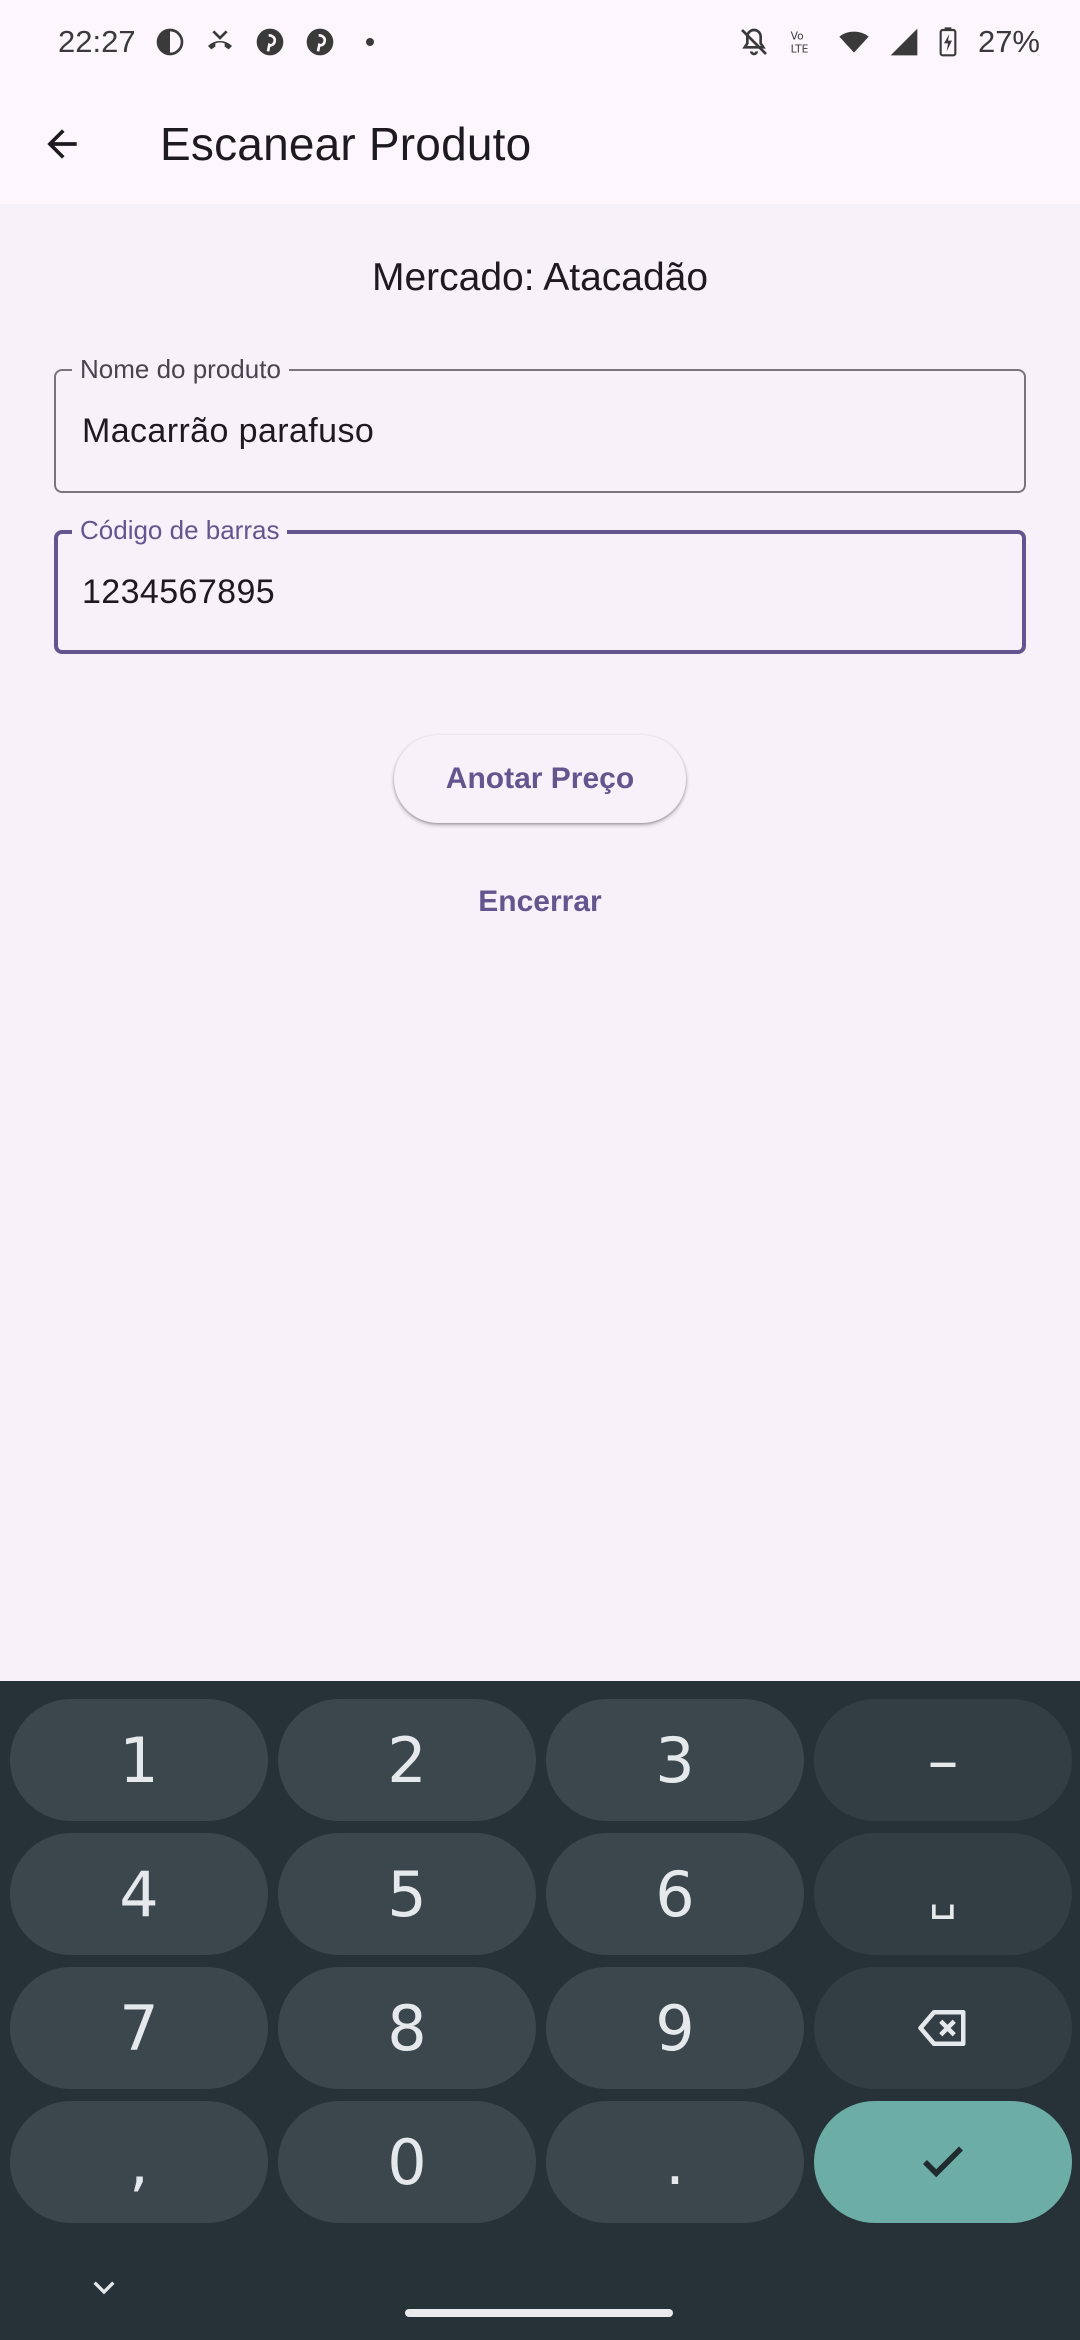  What do you see at coordinates (407, 1894) in the screenshot?
I see `key-5: 5` at bounding box center [407, 1894].